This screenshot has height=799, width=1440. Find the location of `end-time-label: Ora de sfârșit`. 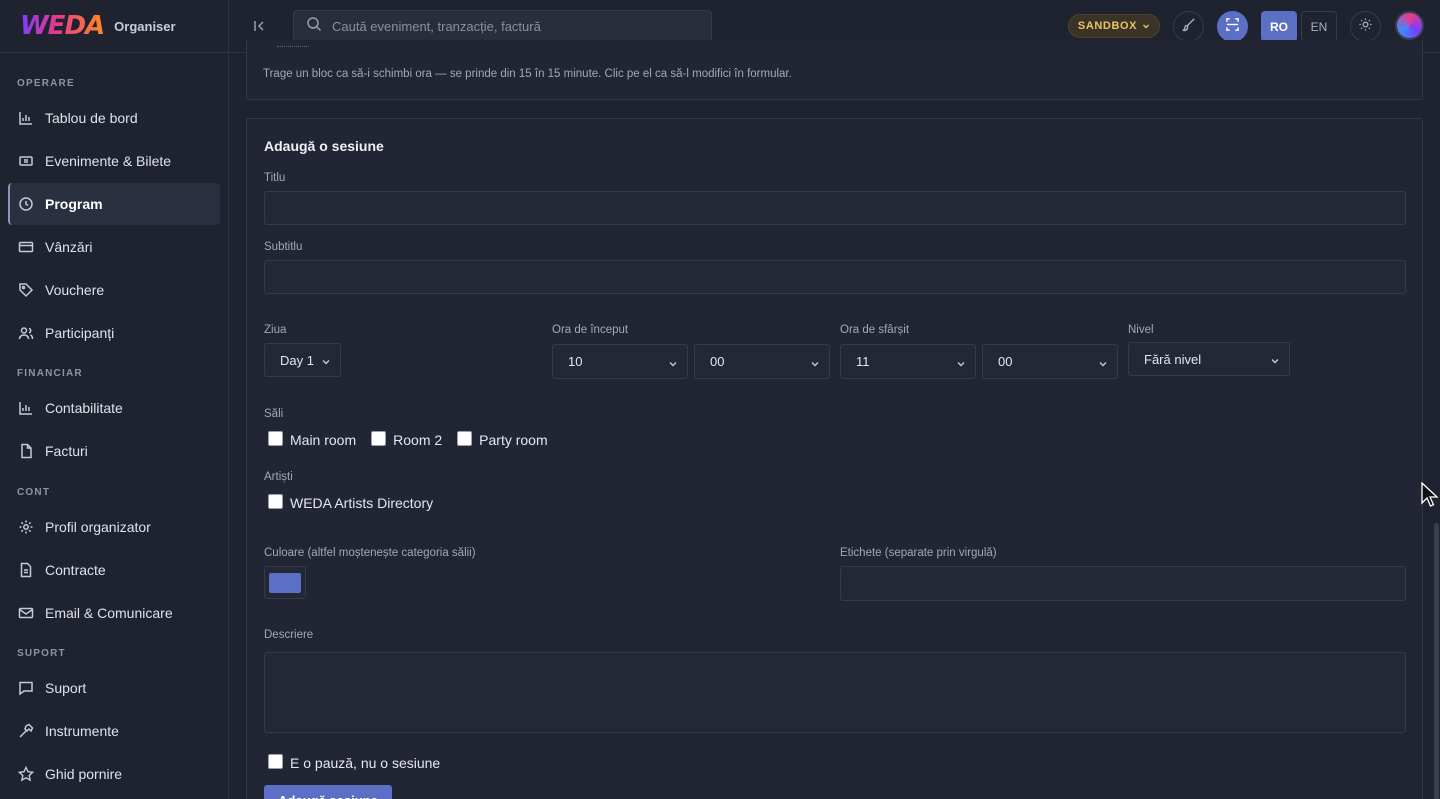

end-time-label: Ora de sfârșit is located at coordinates (875, 330).